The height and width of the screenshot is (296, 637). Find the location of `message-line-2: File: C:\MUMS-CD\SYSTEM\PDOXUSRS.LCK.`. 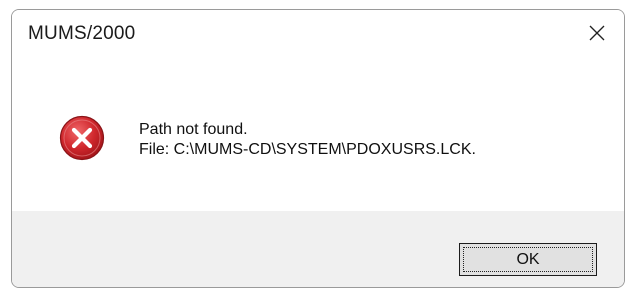

message-line-2: File: C:\MUMS-CD\SYSTEM\PDOXUSRS.LCK. is located at coordinates (307, 149).